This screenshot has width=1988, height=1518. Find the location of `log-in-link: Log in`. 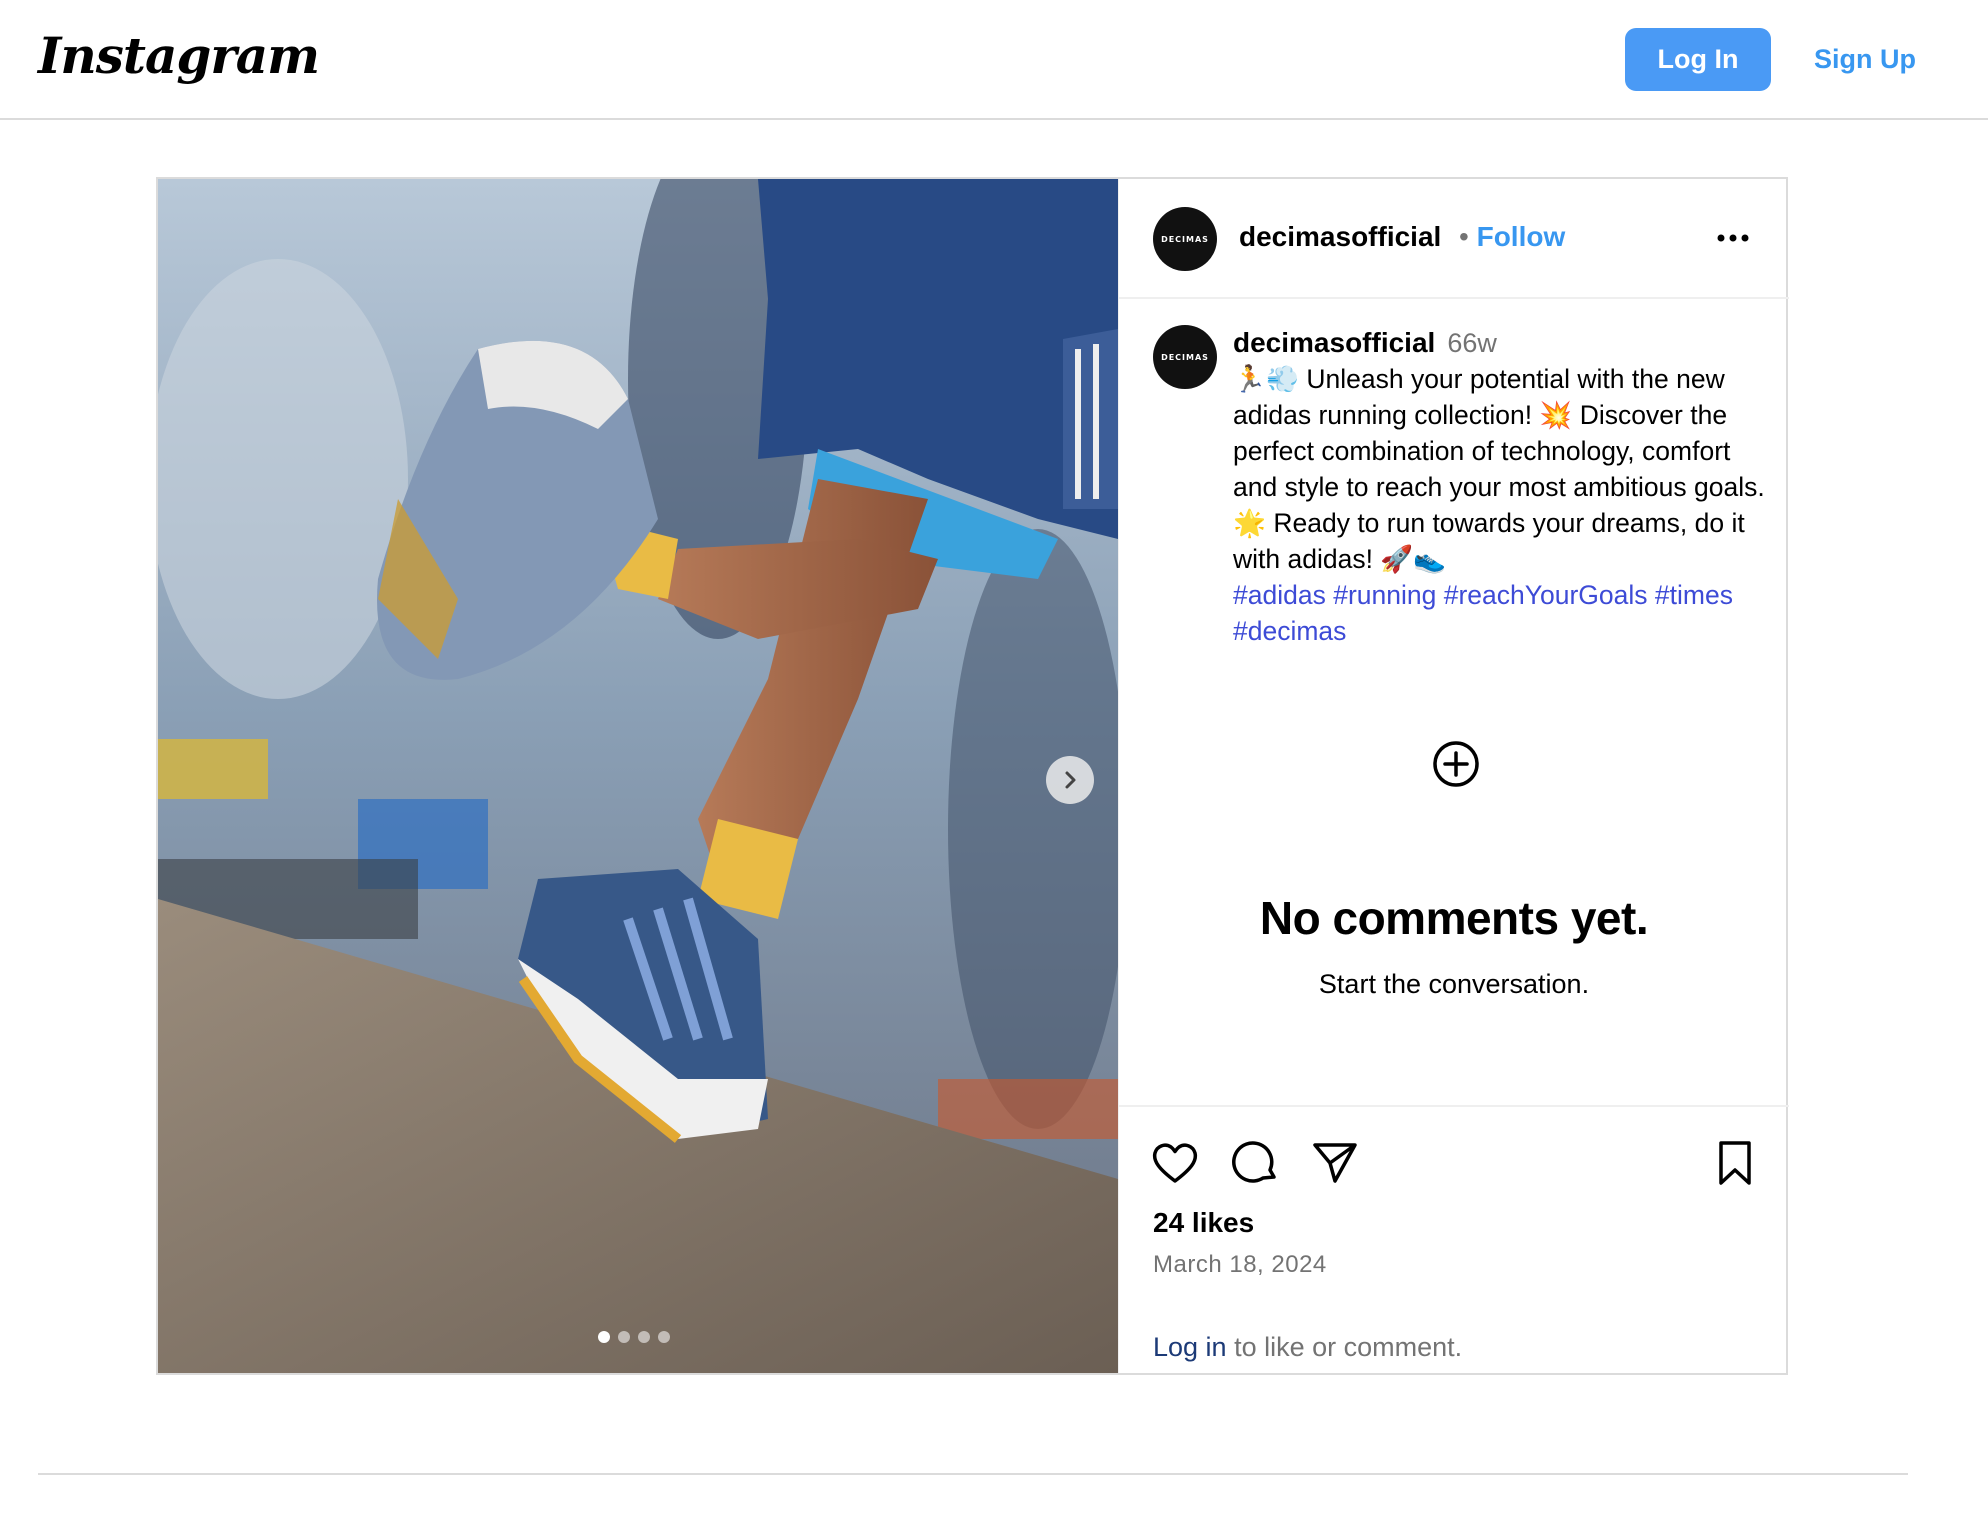

log-in-link: Log in is located at coordinates (1190, 1347).